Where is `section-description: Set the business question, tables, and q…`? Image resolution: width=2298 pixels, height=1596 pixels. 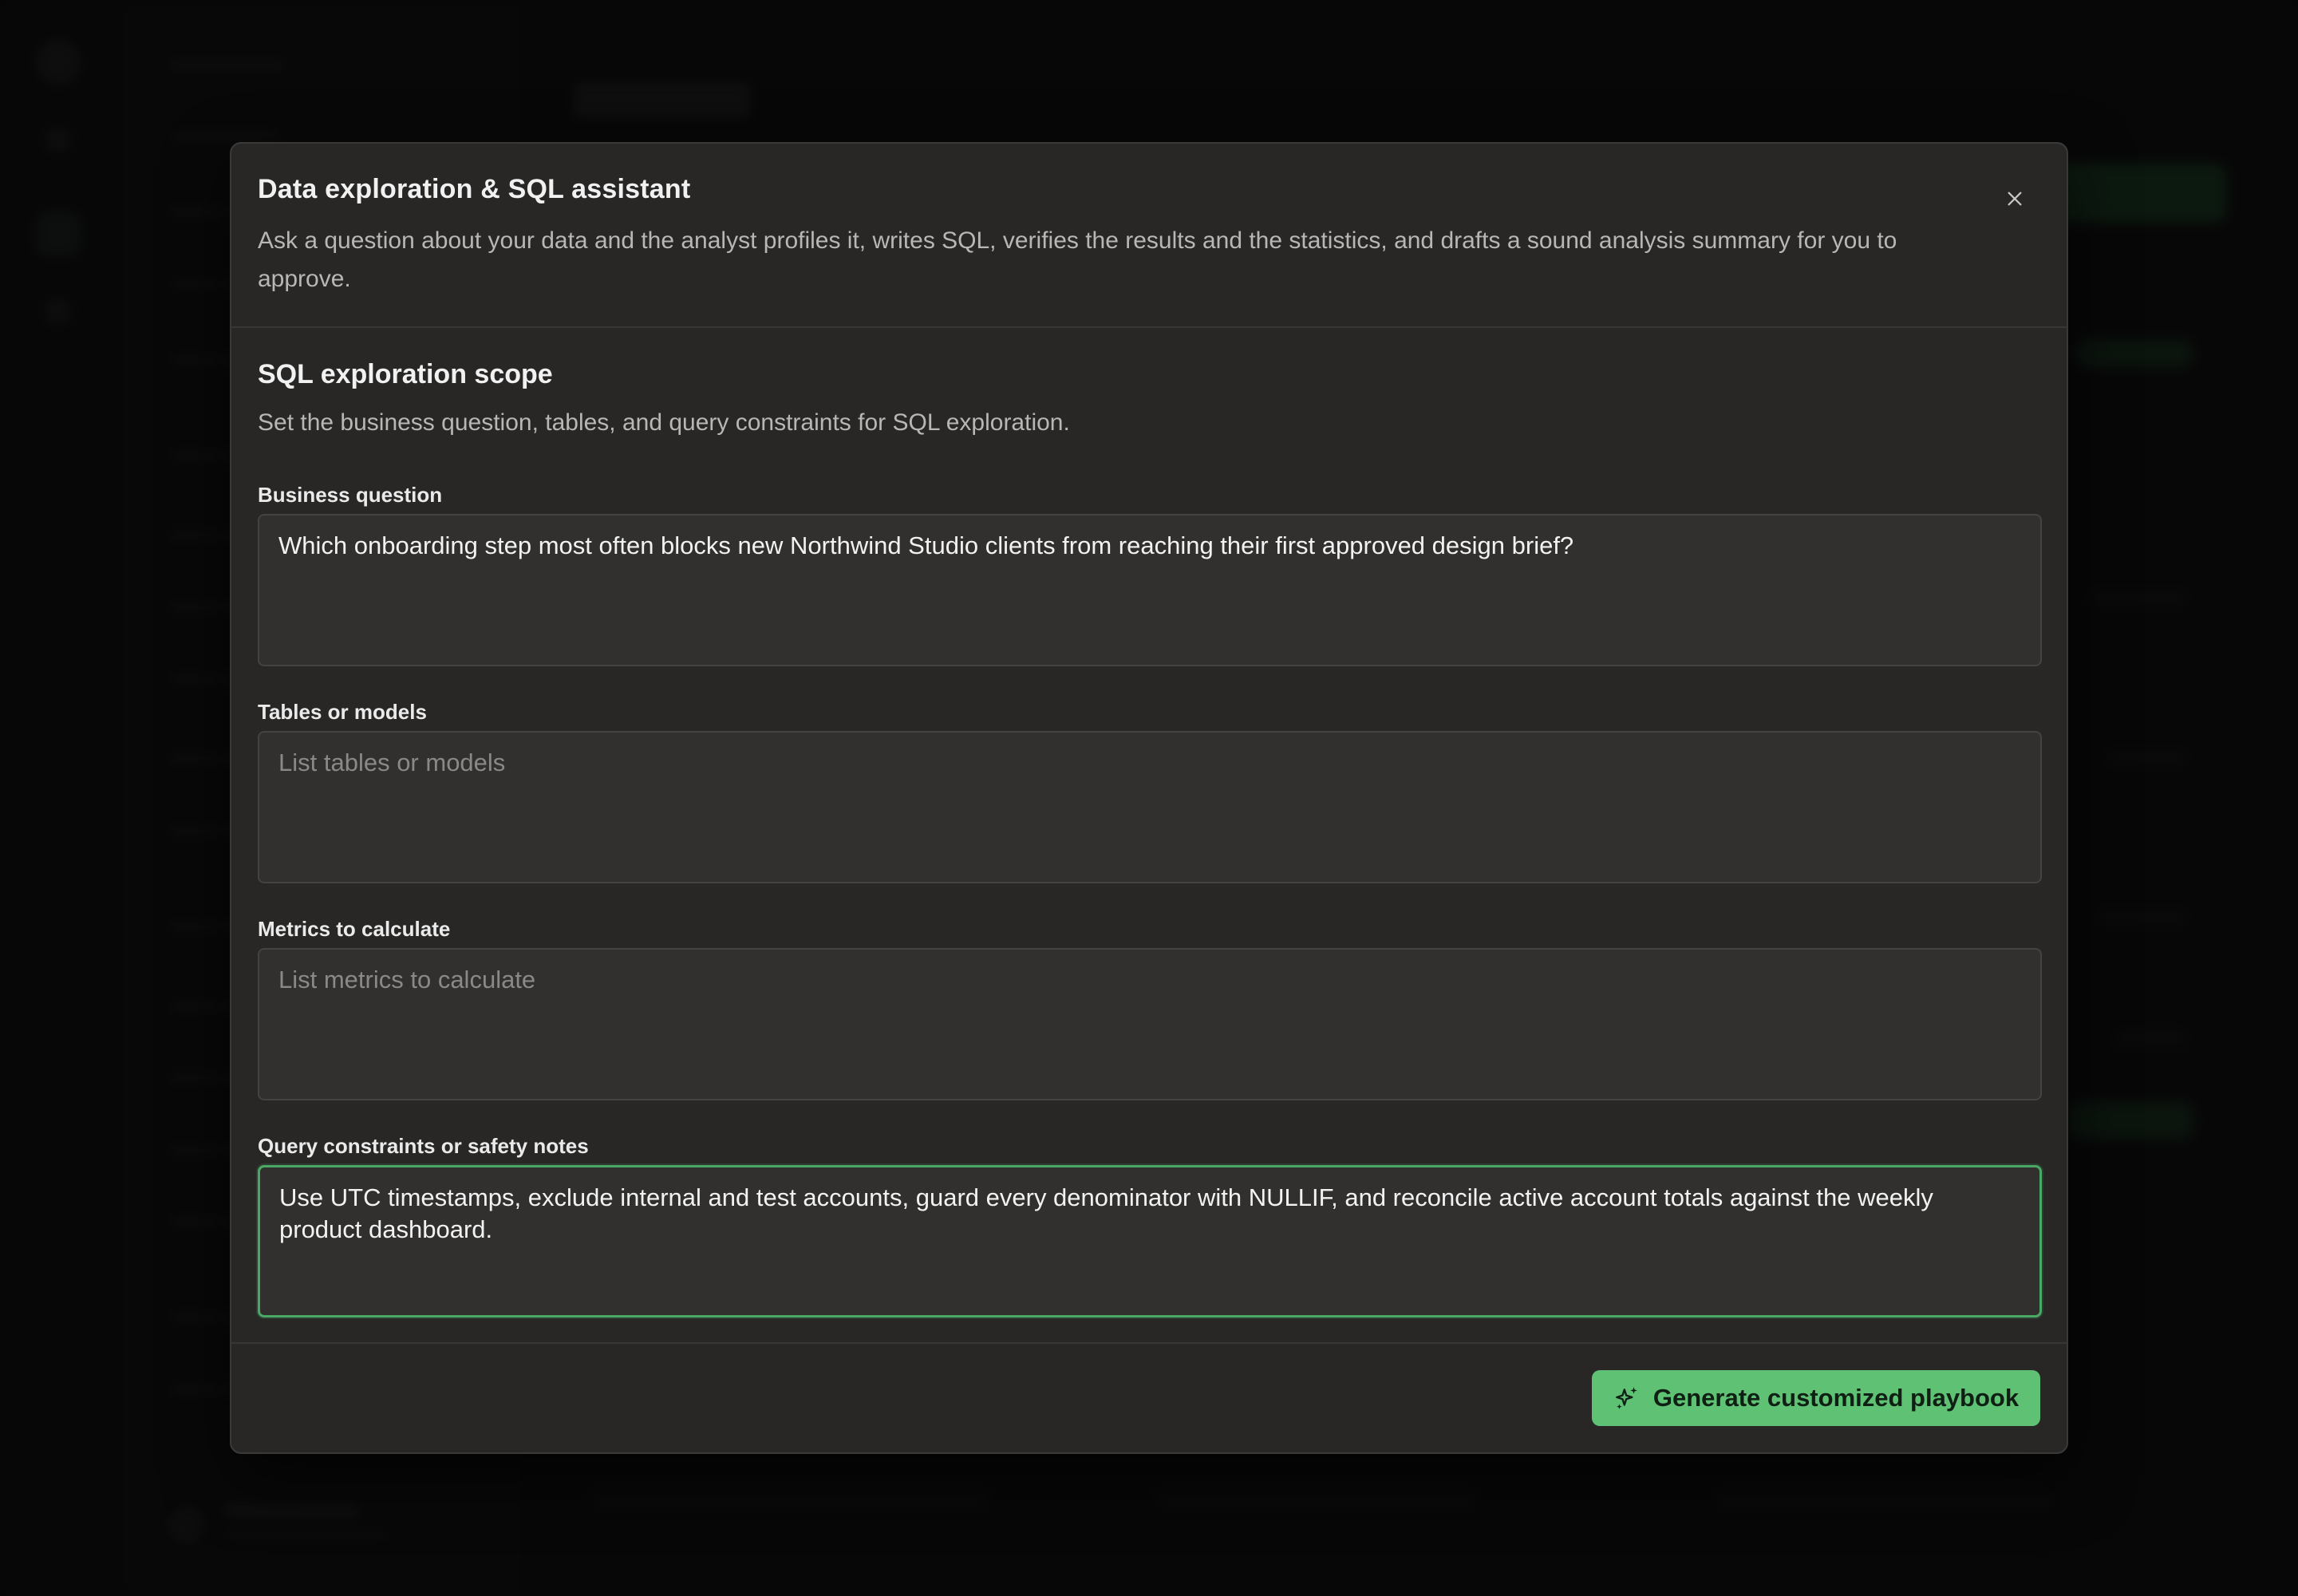 section-description: Set the business question, tables, and q… is located at coordinates (664, 422).